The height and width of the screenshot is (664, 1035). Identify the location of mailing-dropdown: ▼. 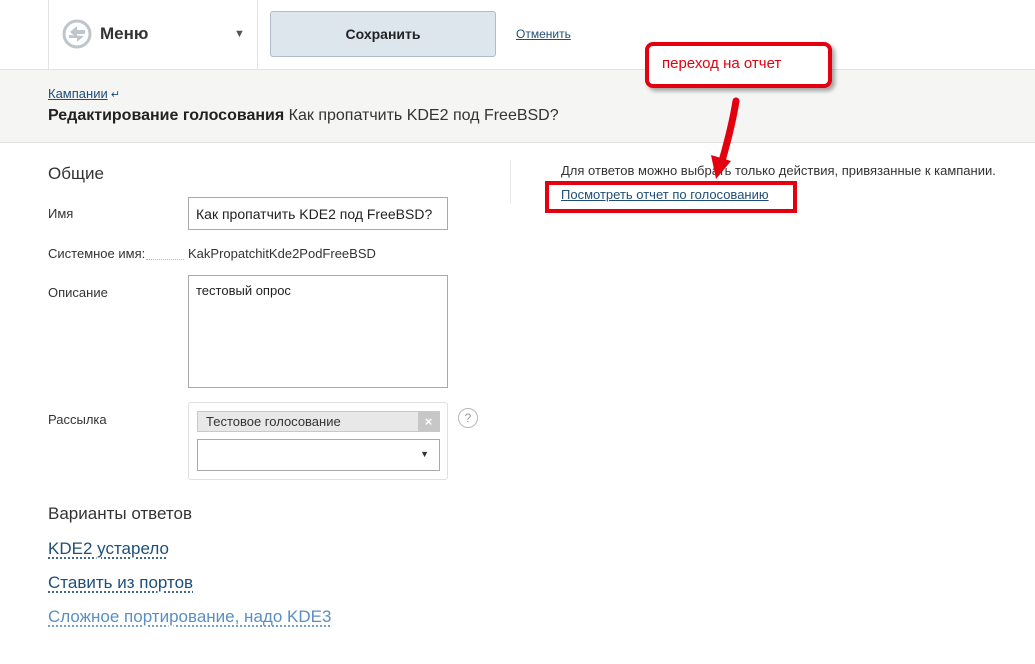
(318, 455).